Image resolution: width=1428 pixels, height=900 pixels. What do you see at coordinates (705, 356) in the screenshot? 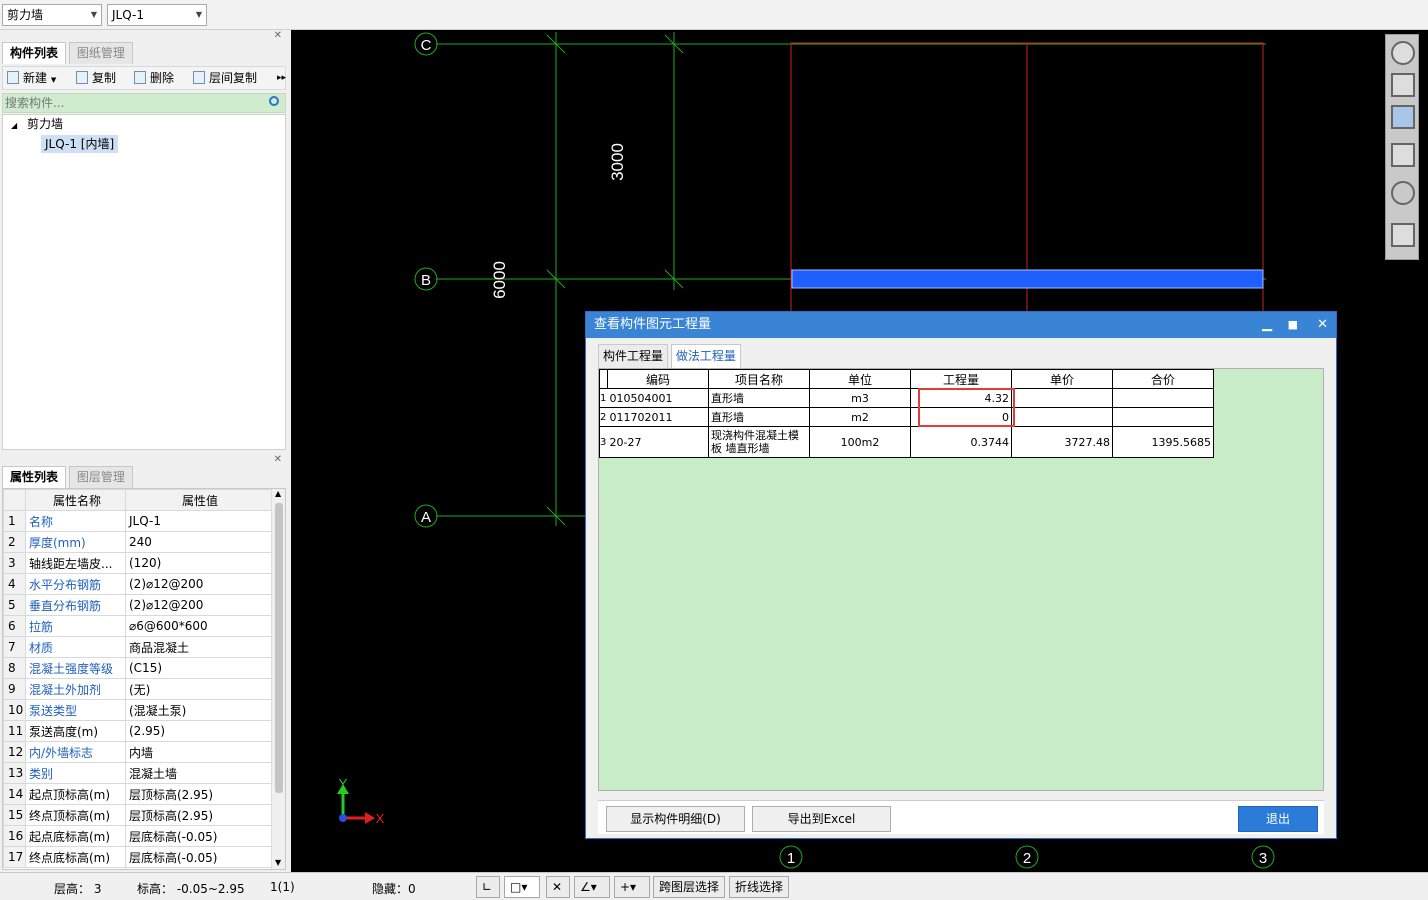
I see `tab-method-quantity: 做法工程量` at bounding box center [705, 356].